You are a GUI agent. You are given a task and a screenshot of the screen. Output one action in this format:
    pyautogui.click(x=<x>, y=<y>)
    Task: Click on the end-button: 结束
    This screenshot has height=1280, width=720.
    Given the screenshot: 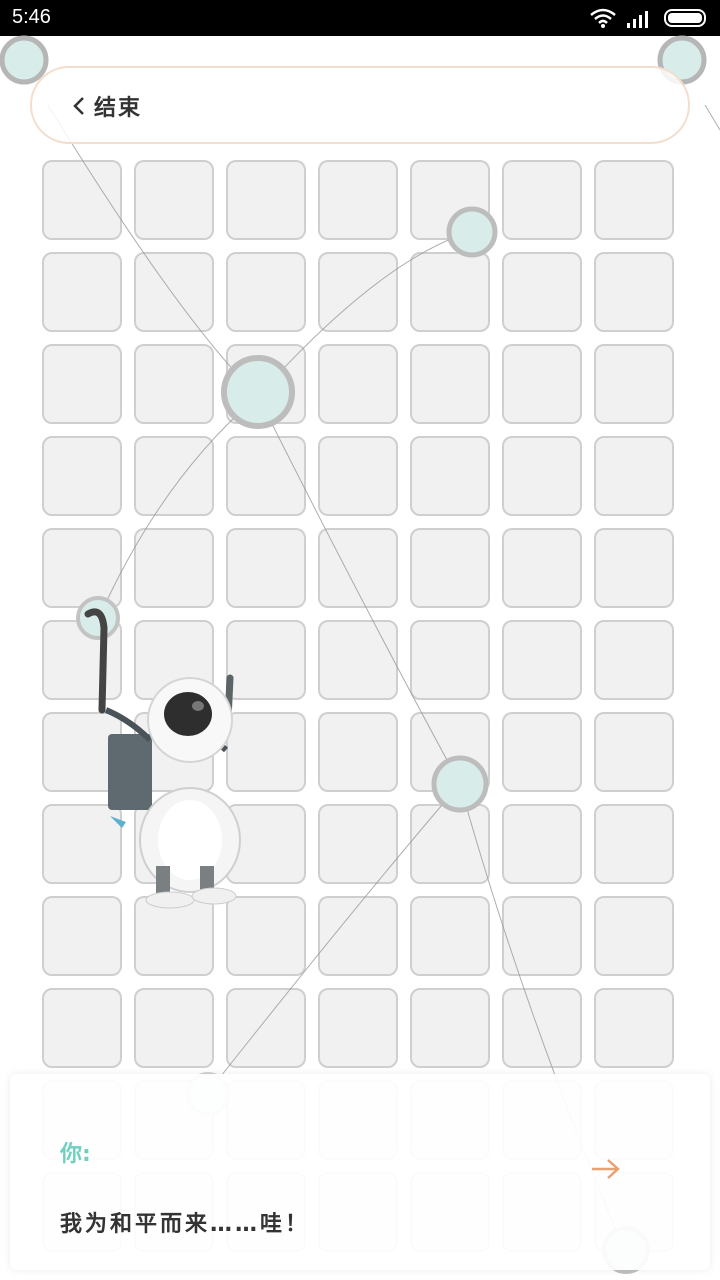 What is the action you would take?
    pyautogui.click(x=107, y=106)
    